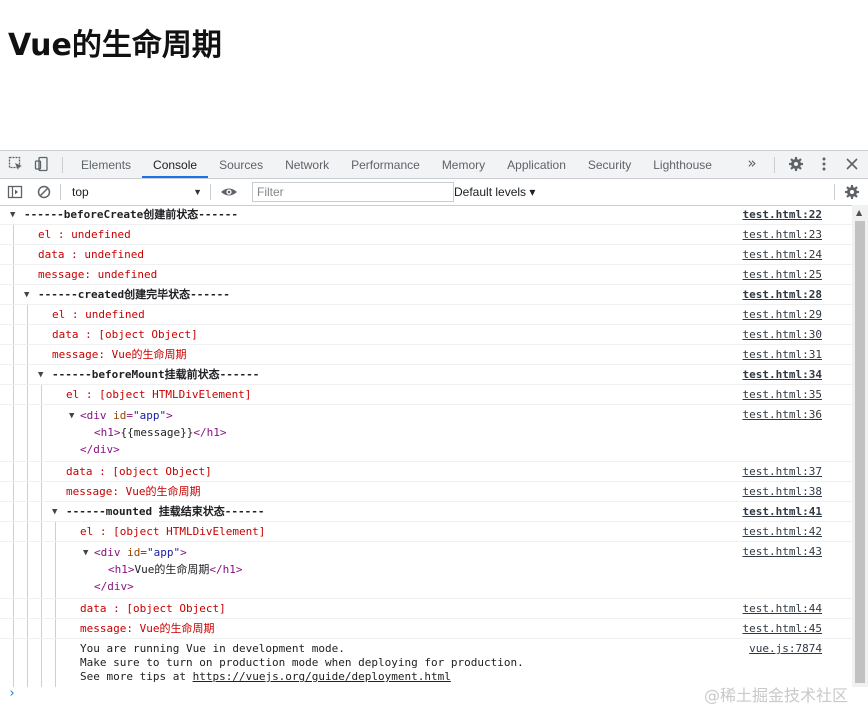 The width and height of the screenshot is (868, 723). I want to click on source-link: test.html:29, so click(782, 315).